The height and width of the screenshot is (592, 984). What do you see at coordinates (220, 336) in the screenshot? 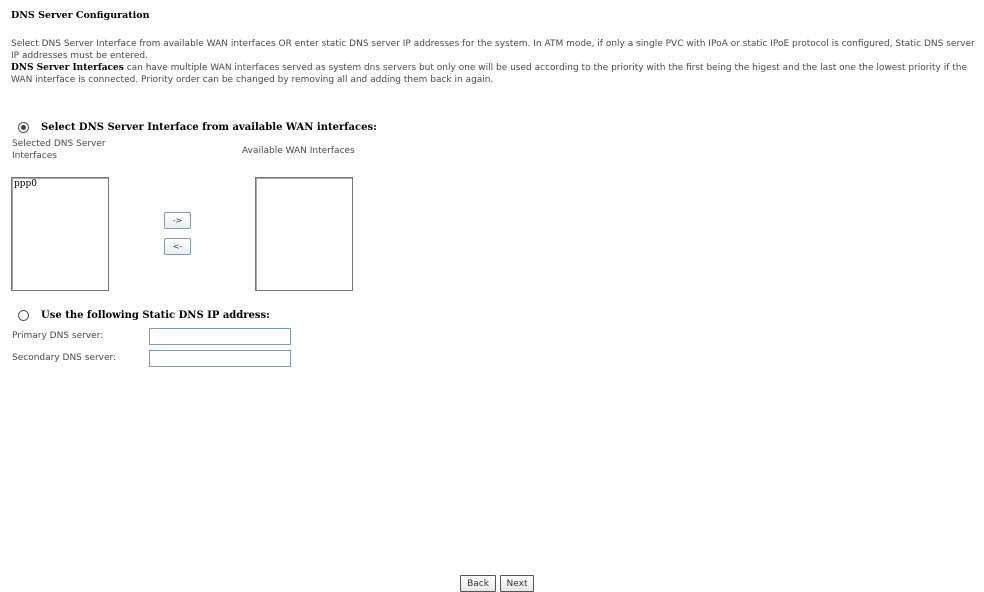
I see `primary-dns-field` at bounding box center [220, 336].